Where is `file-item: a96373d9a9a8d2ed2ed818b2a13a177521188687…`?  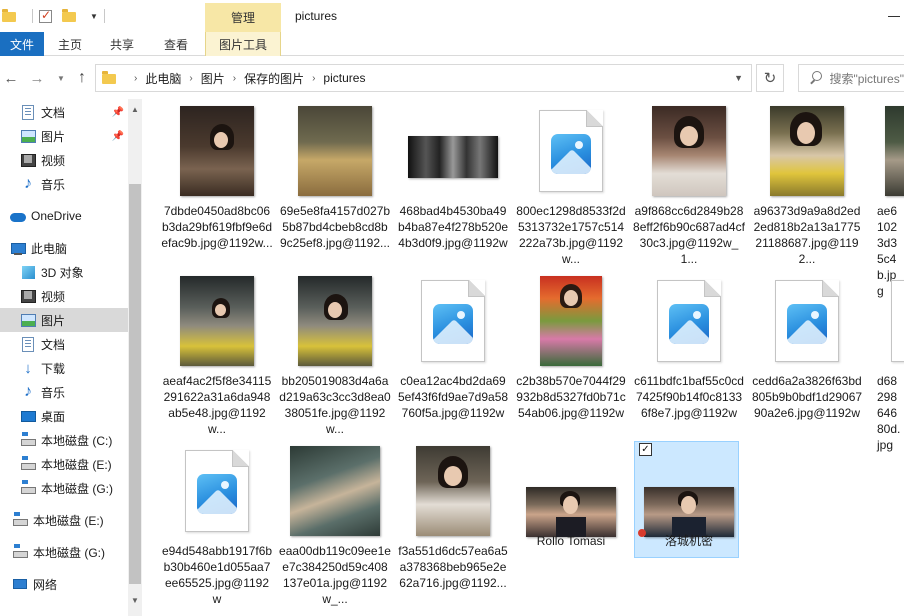
file-item: a96373d9a9a8d2ed2ed818b2a13a177521188687… is located at coordinates (807, 188).